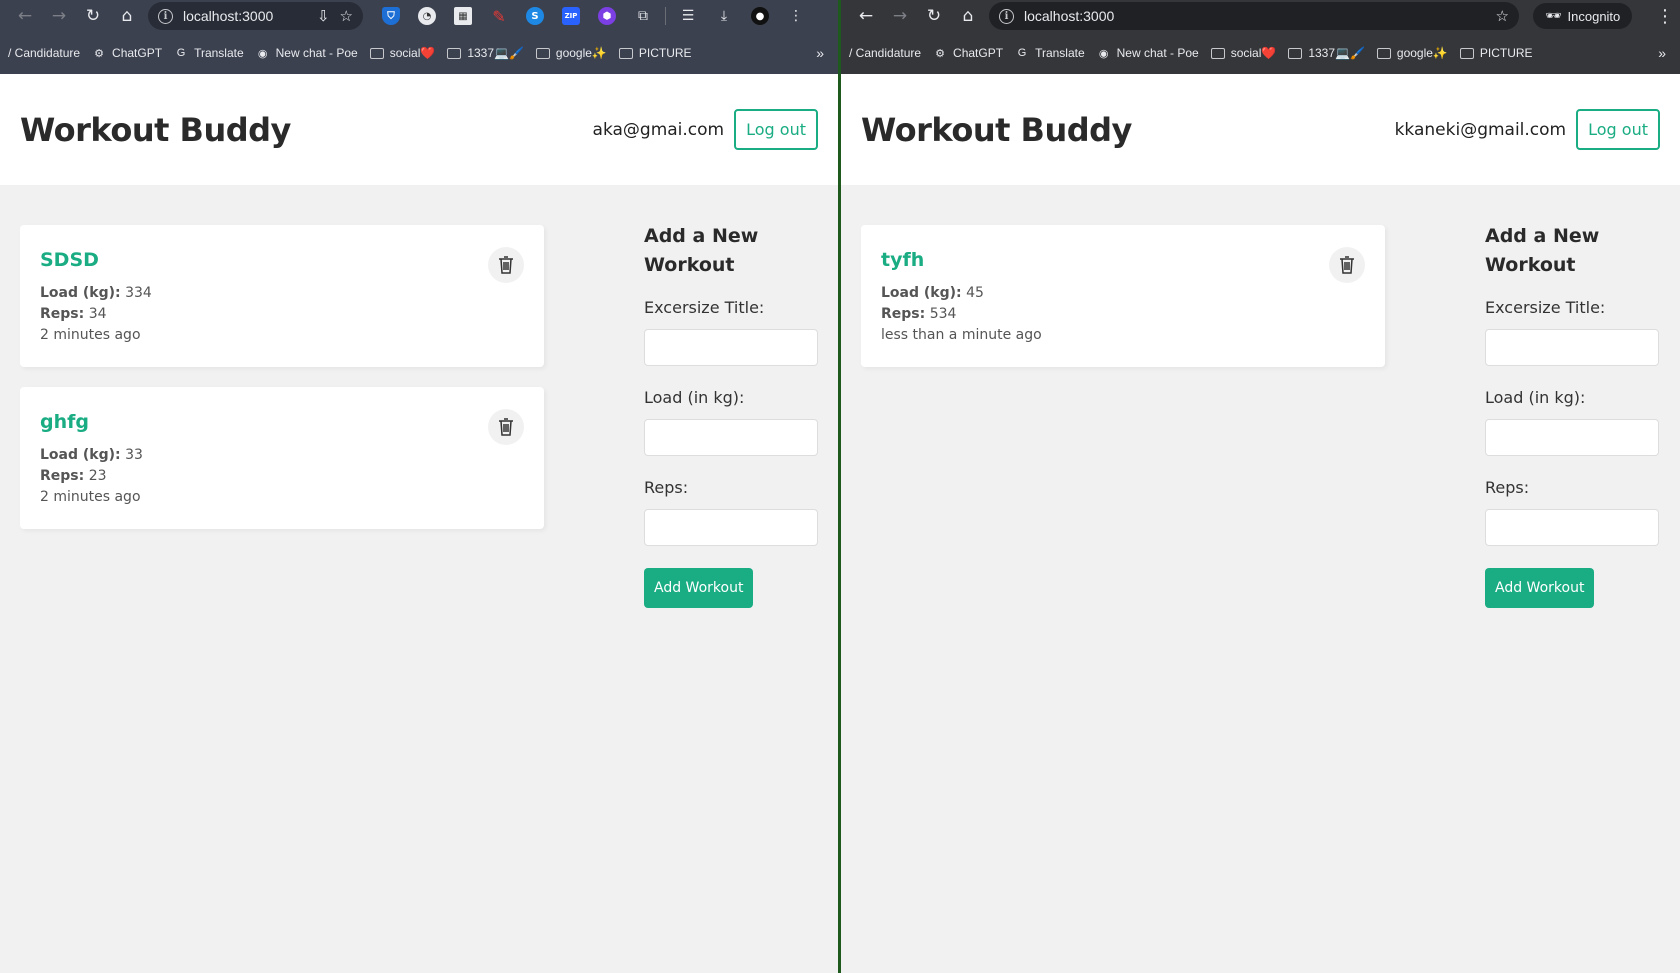  I want to click on workout-title: ghfg, so click(64, 422).